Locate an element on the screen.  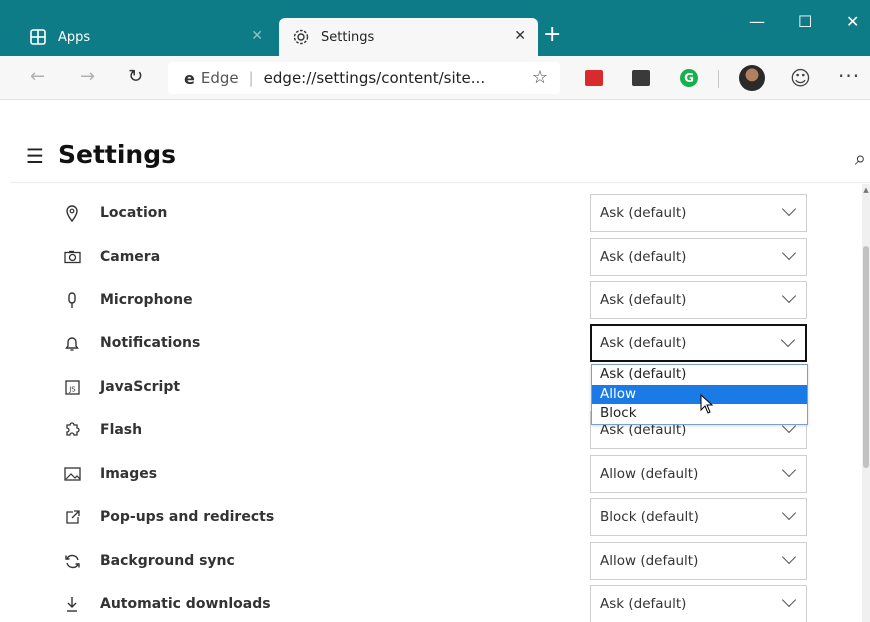
extension-red-icon is located at coordinates (594, 78).